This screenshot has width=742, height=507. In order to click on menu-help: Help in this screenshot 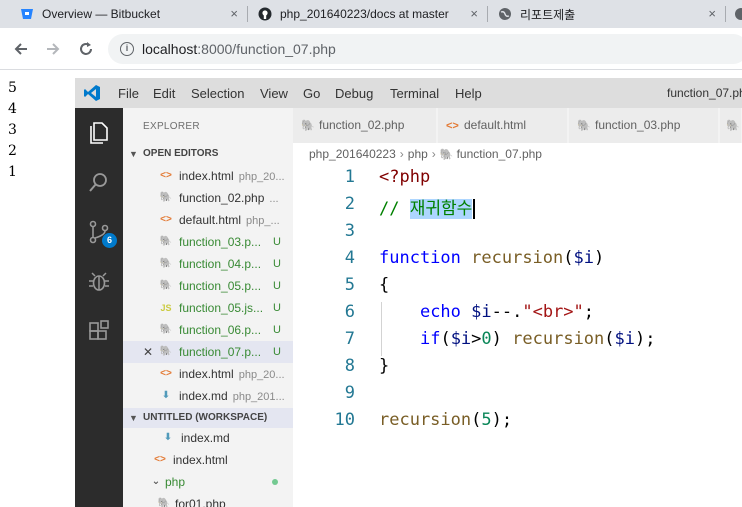, I will do `click(468, 93)`.